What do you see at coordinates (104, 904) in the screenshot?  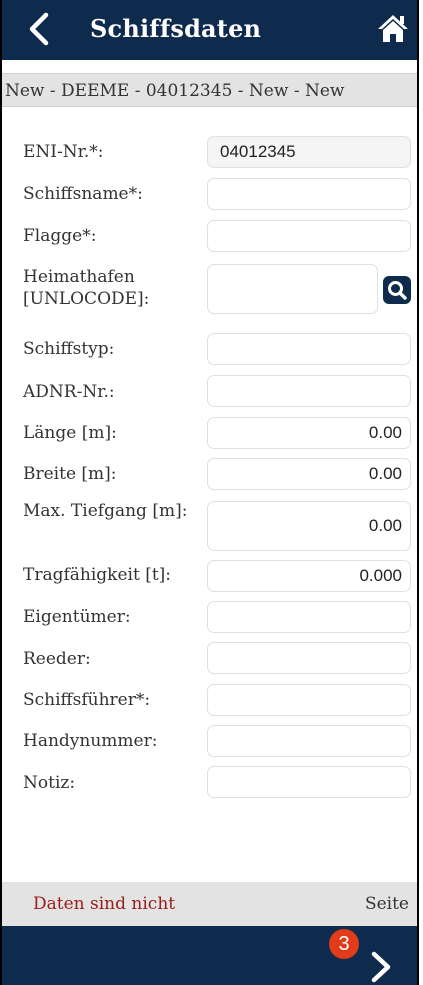 I see `status-message: Daten sind nicht` at bounding box center [104, 904].